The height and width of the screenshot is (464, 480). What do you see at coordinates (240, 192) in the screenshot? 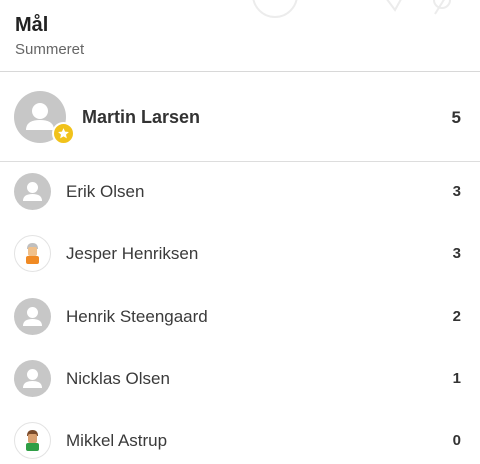
I see `list-item: Erik Olsen 3` at bounding box center [240, 192].